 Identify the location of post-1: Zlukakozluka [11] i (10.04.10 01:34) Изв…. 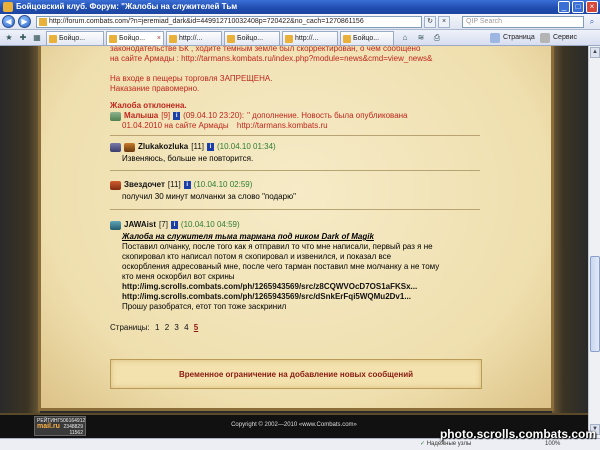
(294, 153).